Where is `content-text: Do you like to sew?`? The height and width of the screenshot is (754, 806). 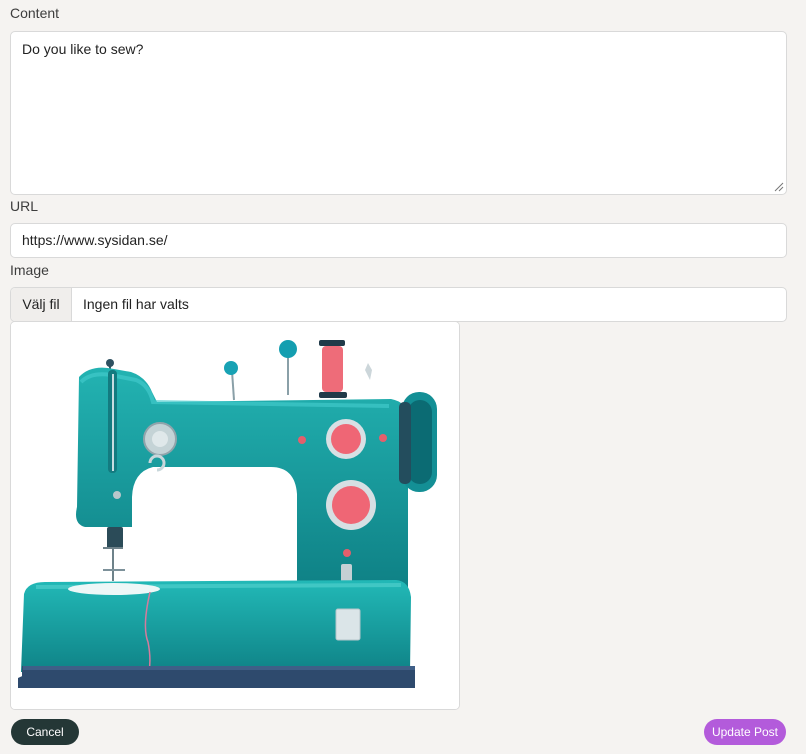
content-text: Do you like to sew? is located at coordinates (83, 49).